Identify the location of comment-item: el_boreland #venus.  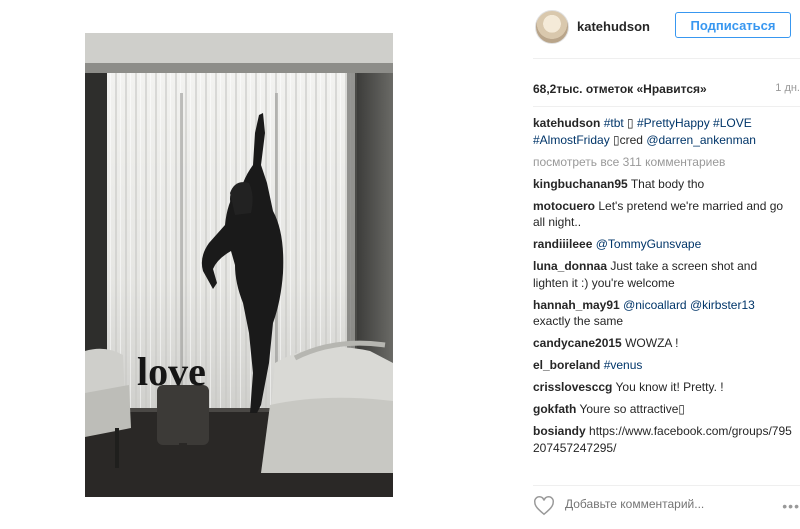
(664, 365).